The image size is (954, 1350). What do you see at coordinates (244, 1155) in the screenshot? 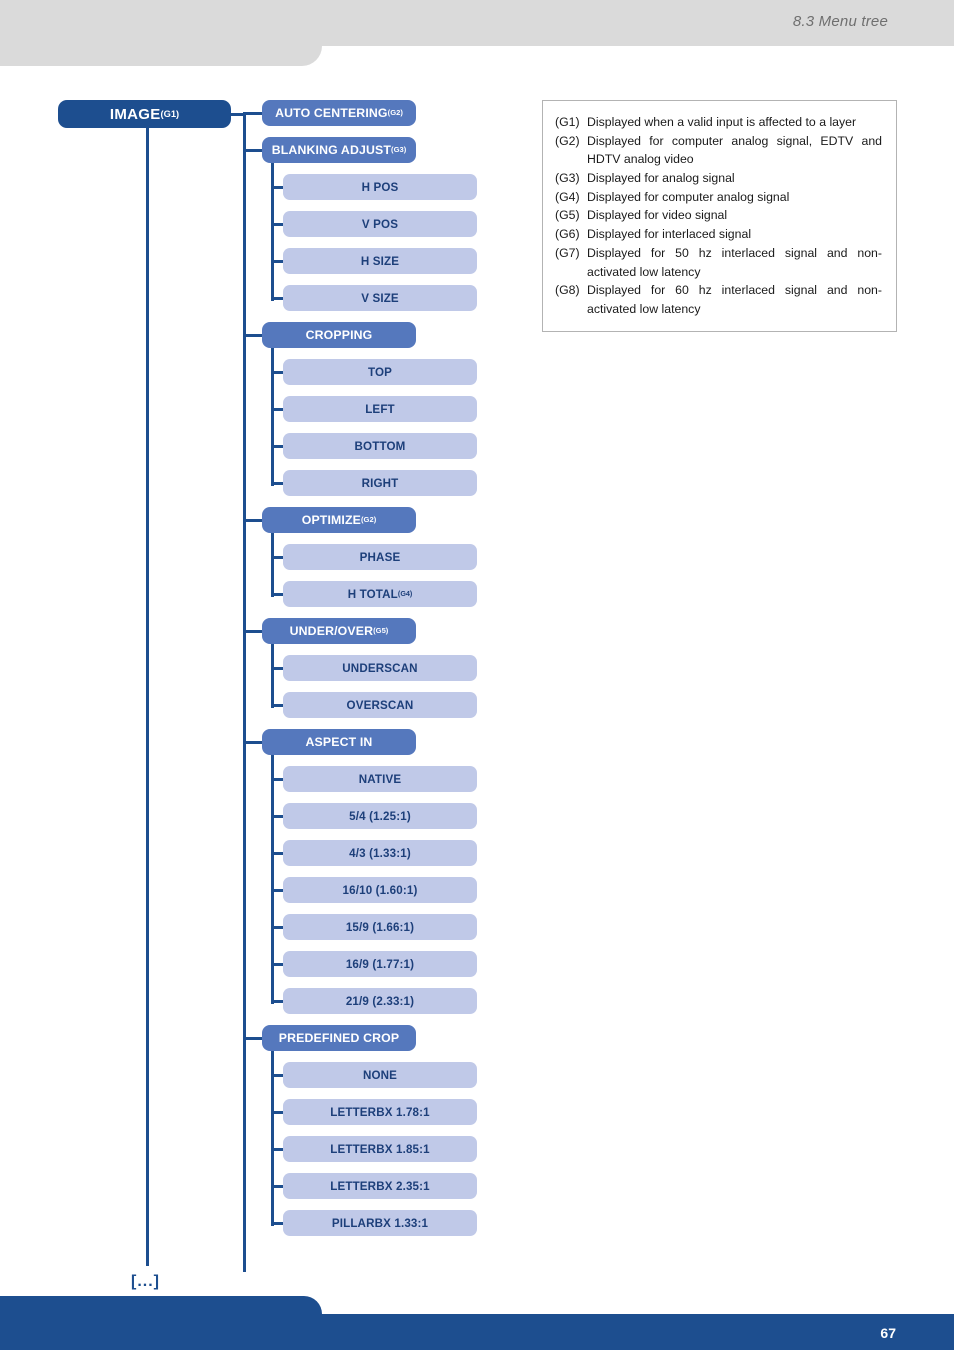
I see `connector-trunk-tail` at bounding box center [244, 1155].